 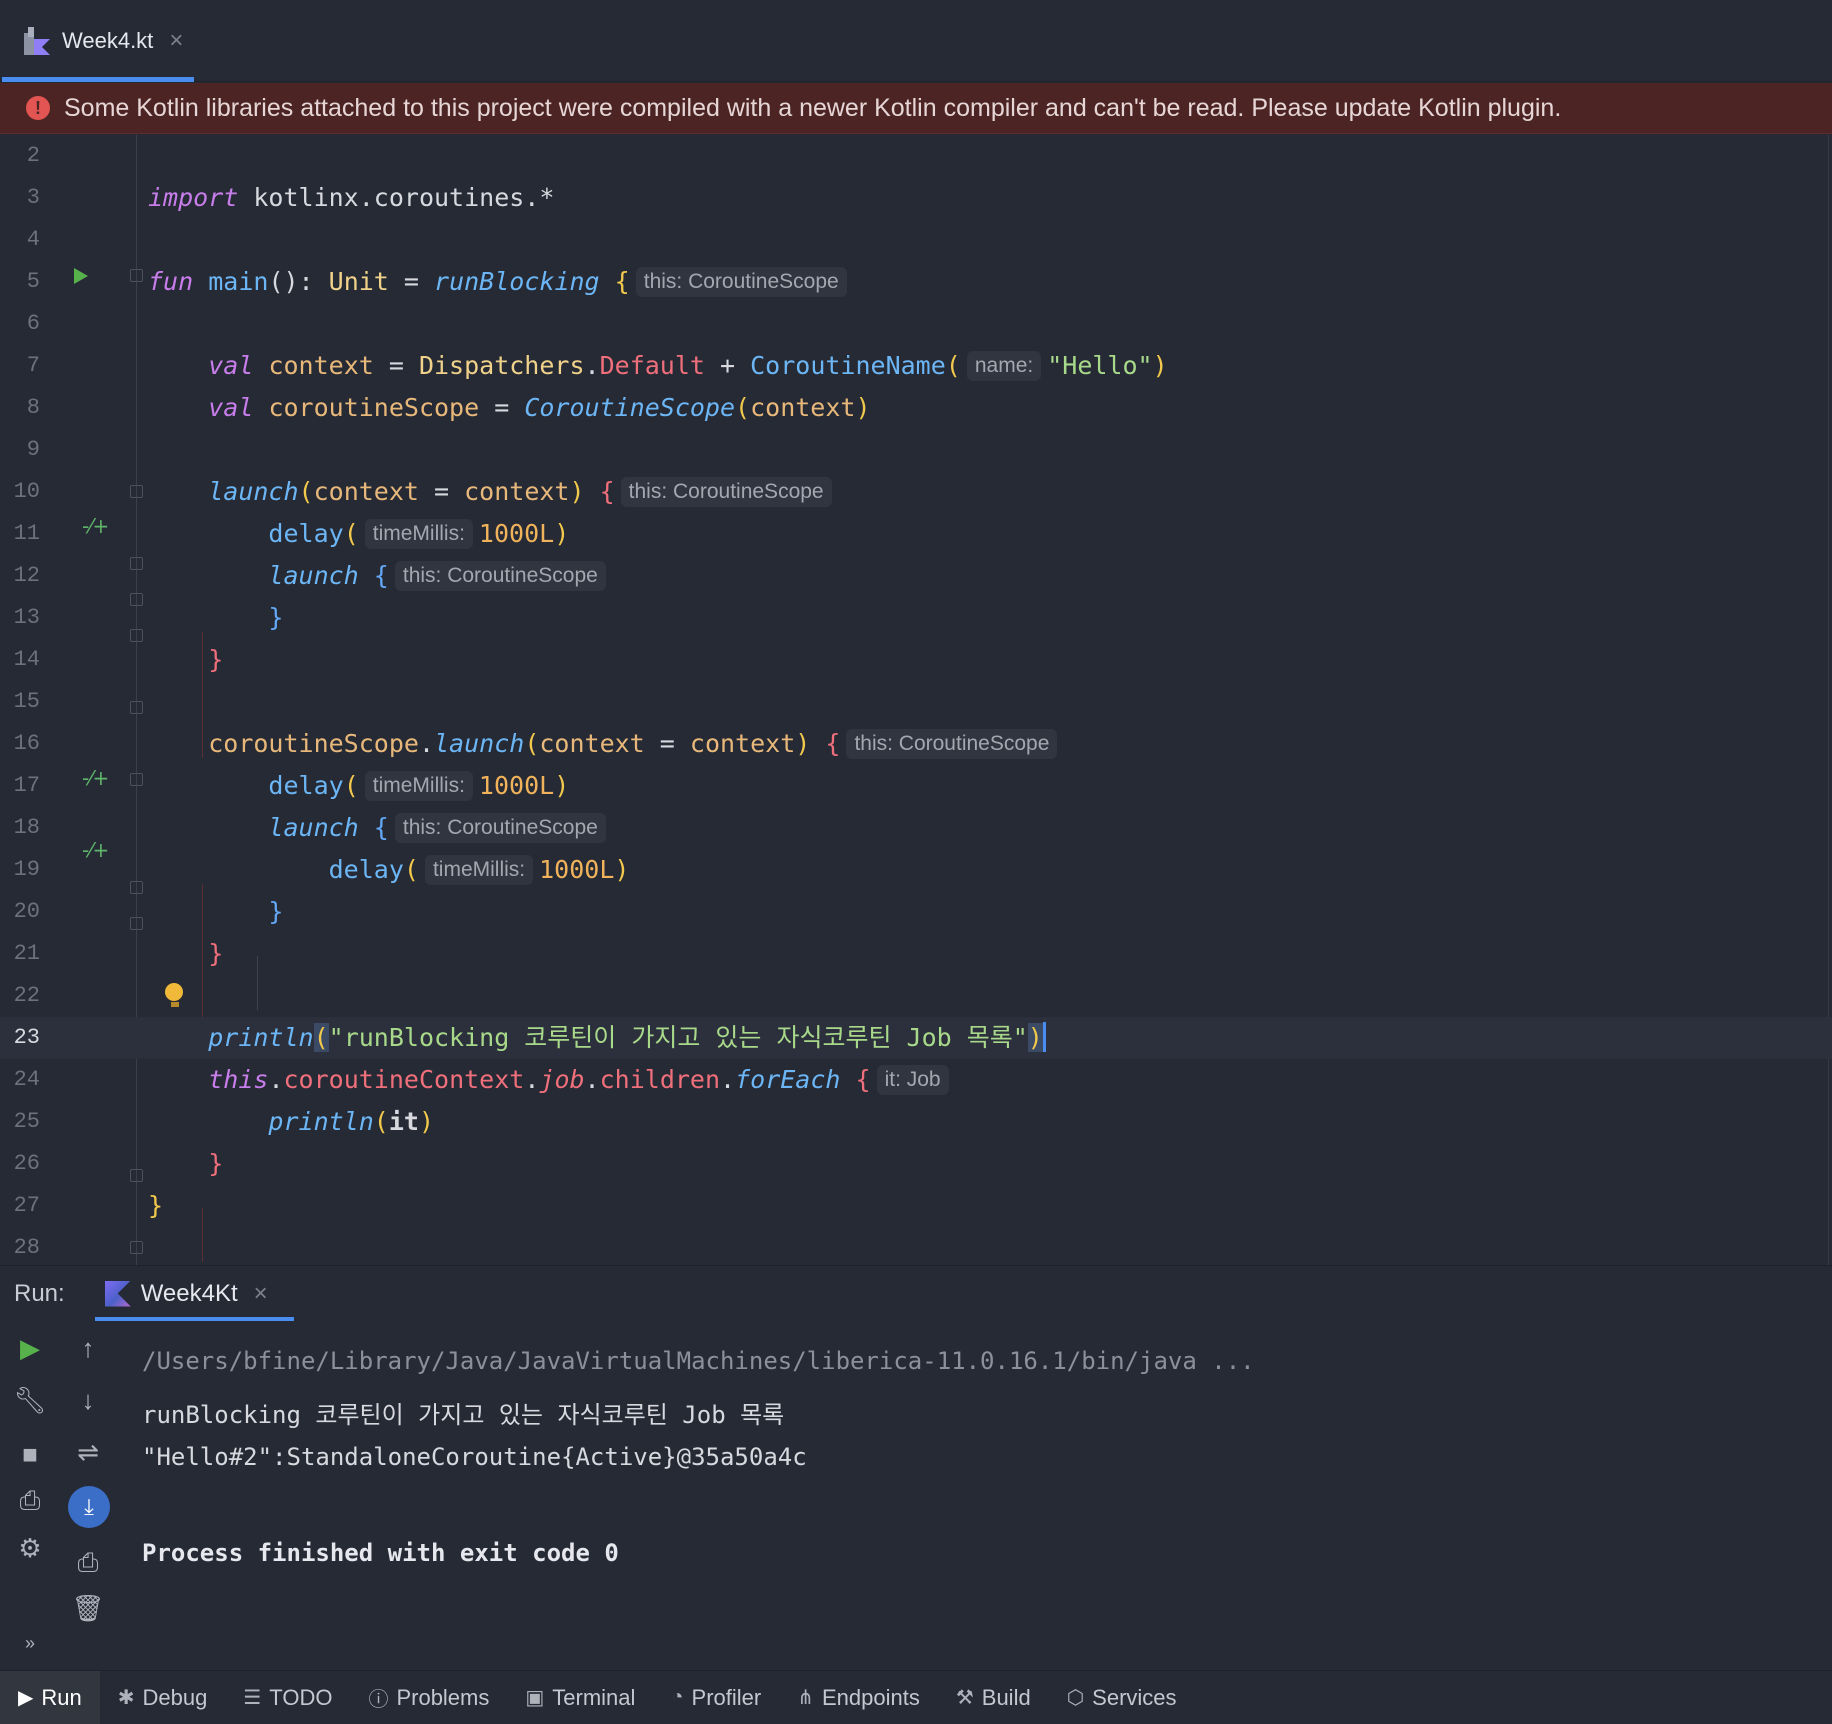 What do you see at coordinates (1044, 1037) in the screenshot?
I see `text-caret` at bounding box center [1044, 1037].